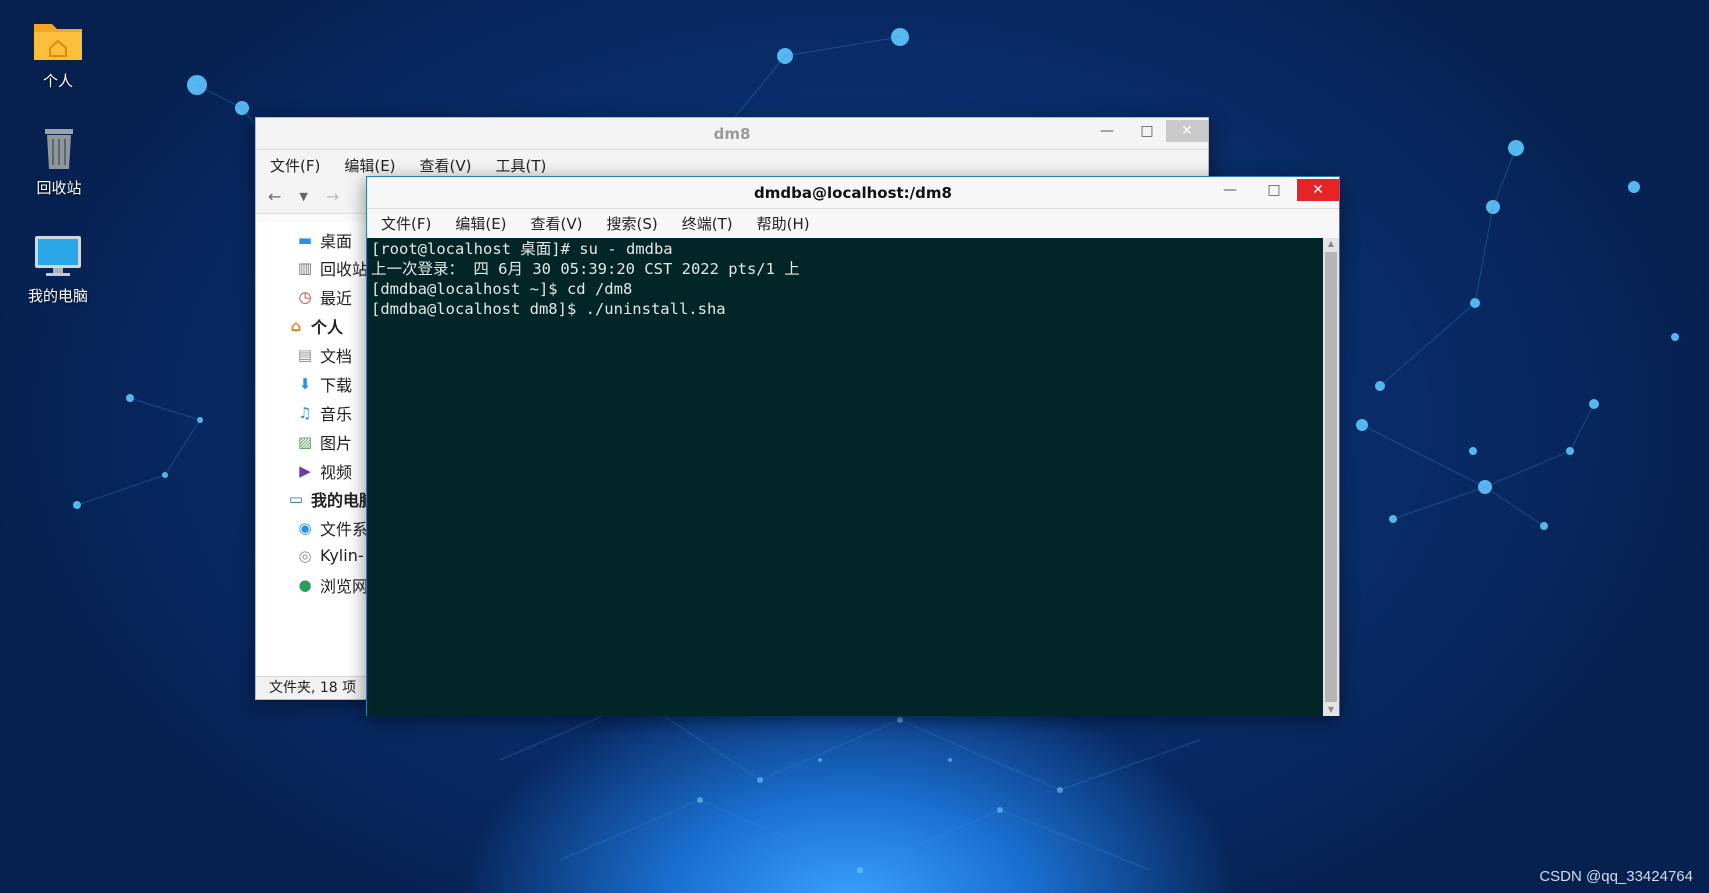  I want to click on window-title: dm8, so click(732, 134).